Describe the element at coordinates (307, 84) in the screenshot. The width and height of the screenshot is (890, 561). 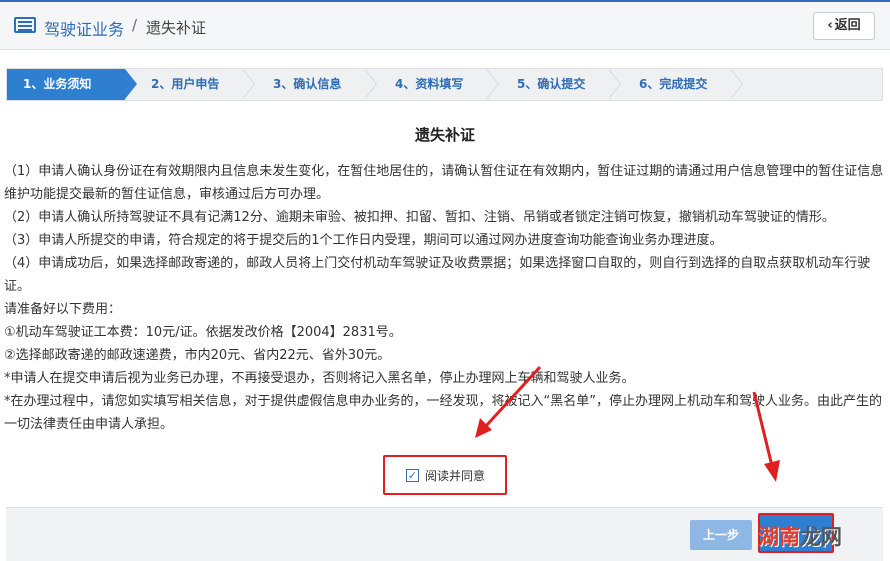
I see `step-3: 3、确认信息` at that location.